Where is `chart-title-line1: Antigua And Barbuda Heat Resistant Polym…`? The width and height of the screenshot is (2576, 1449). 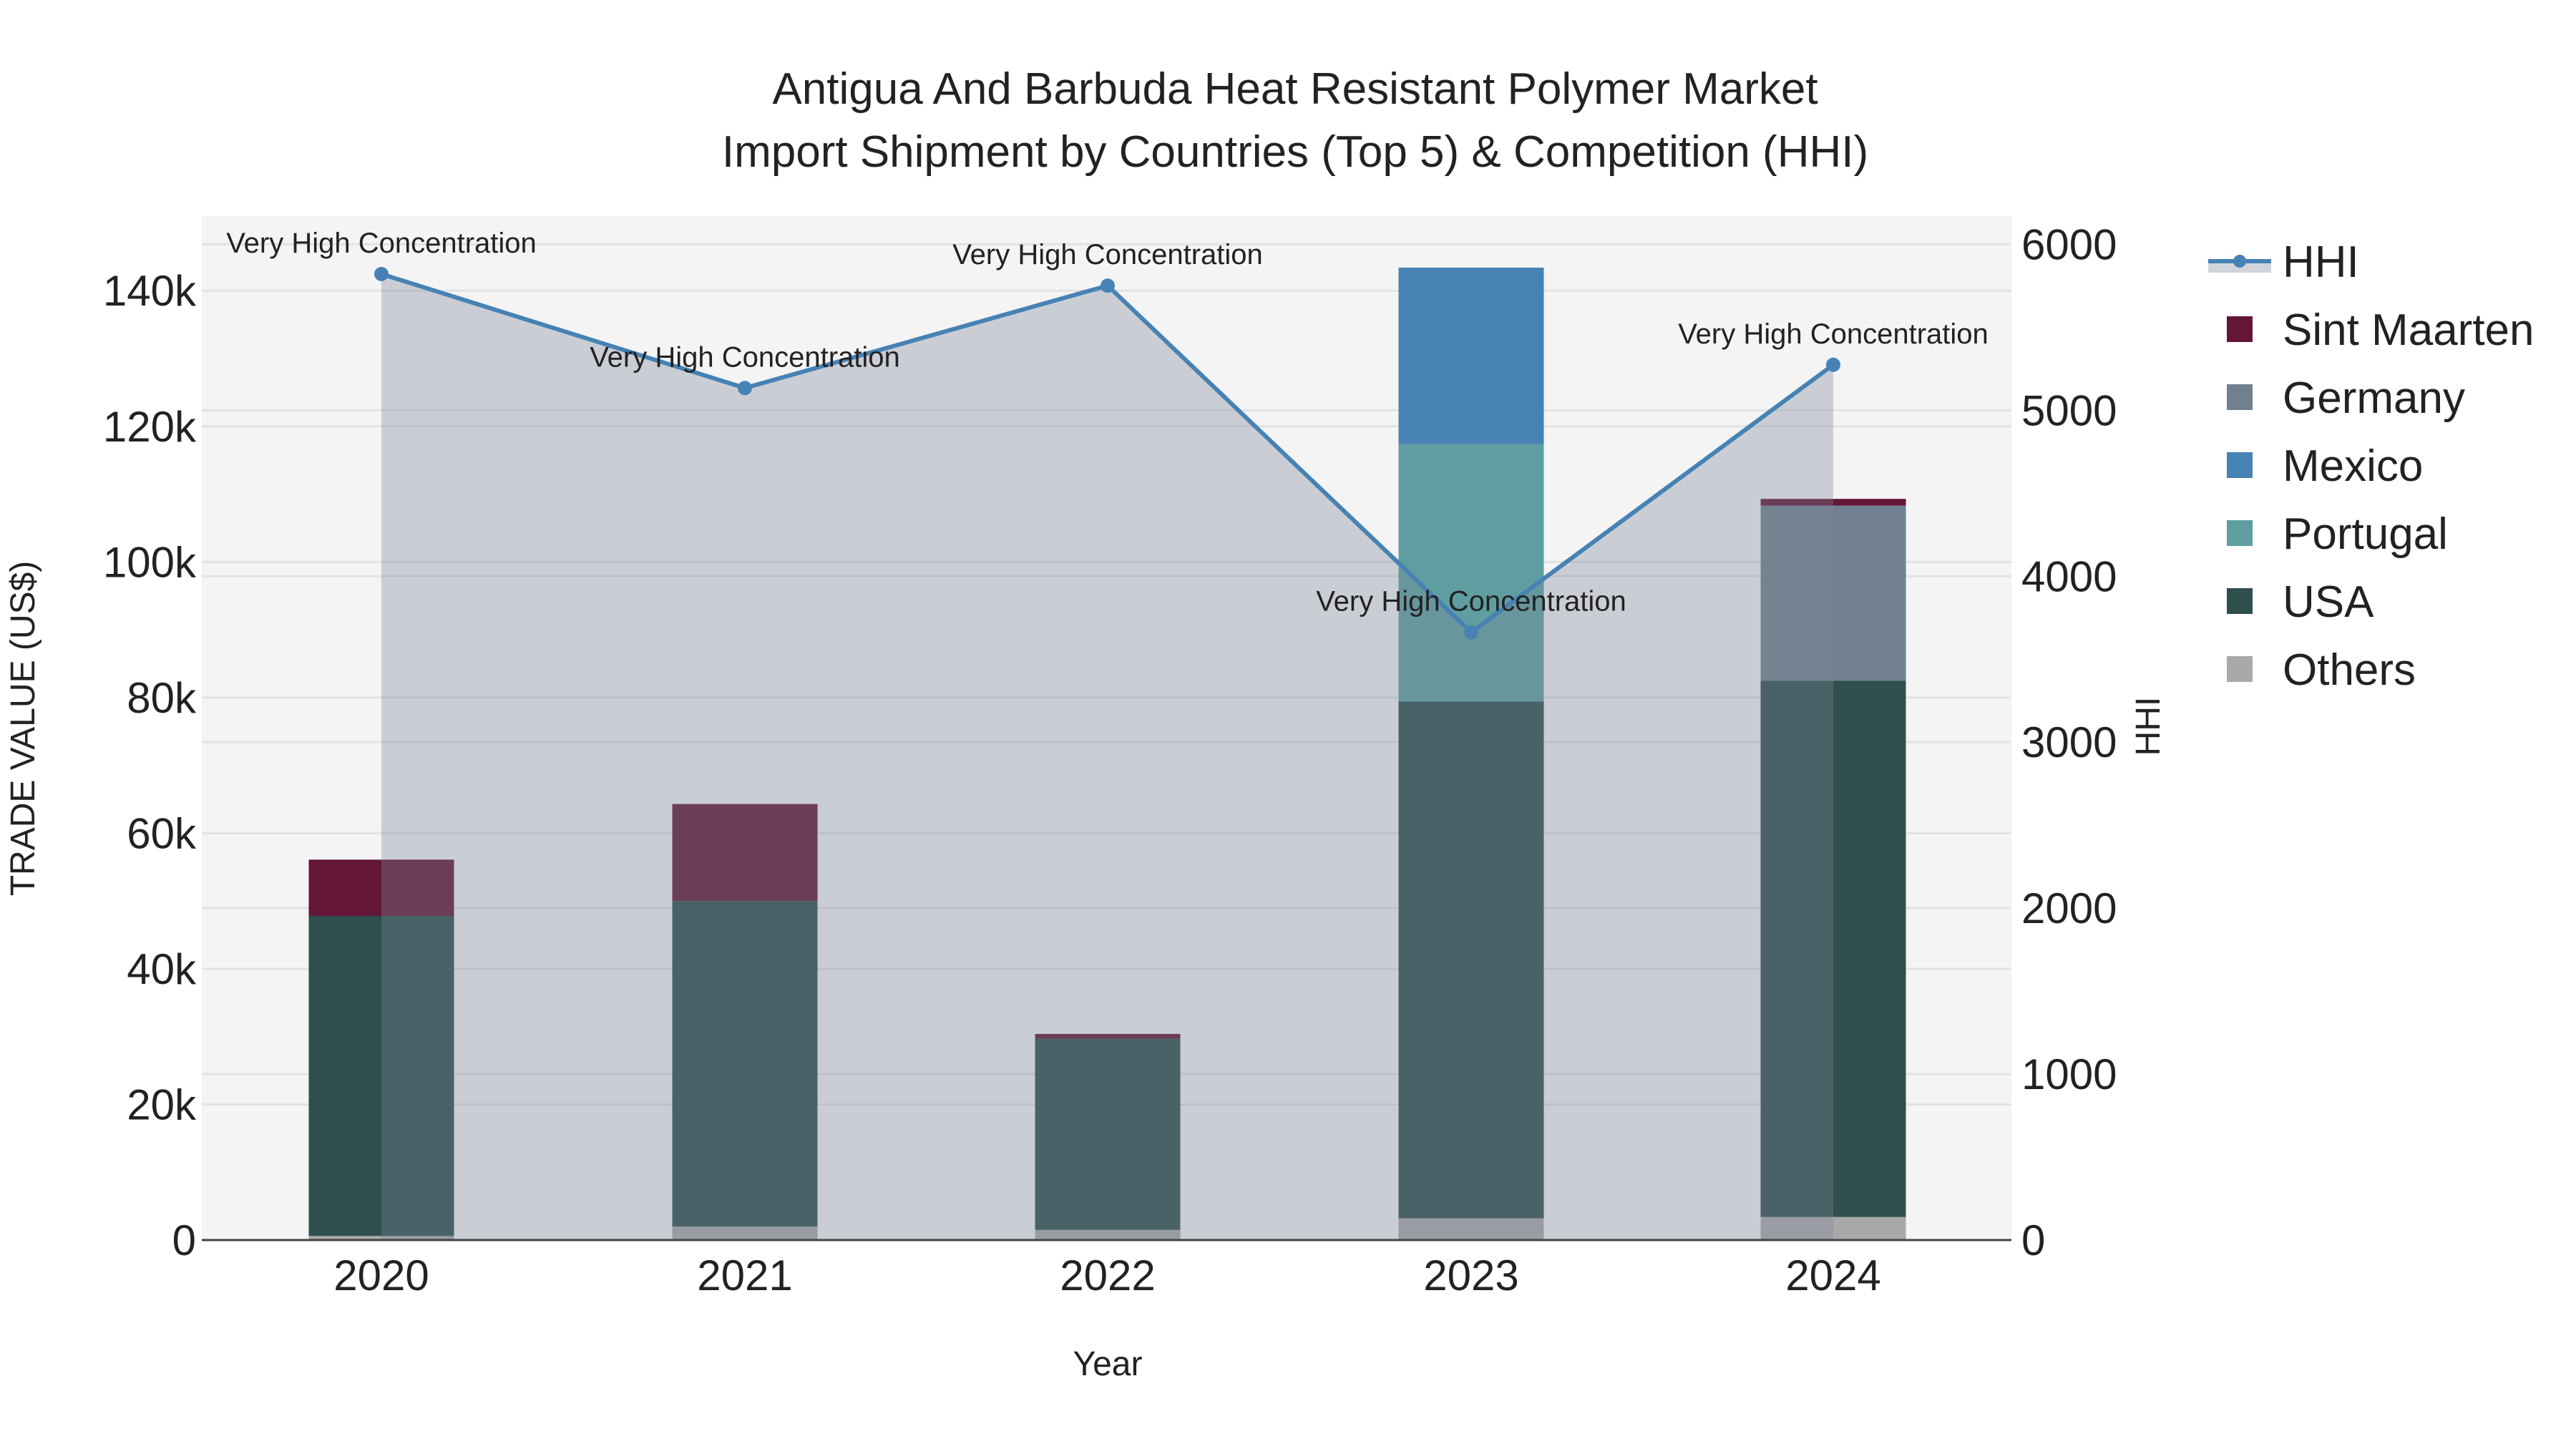
chart-title-line1: Antigua And Barbuda Heat Resistant Polym… is located at coordinates (1295, 89).